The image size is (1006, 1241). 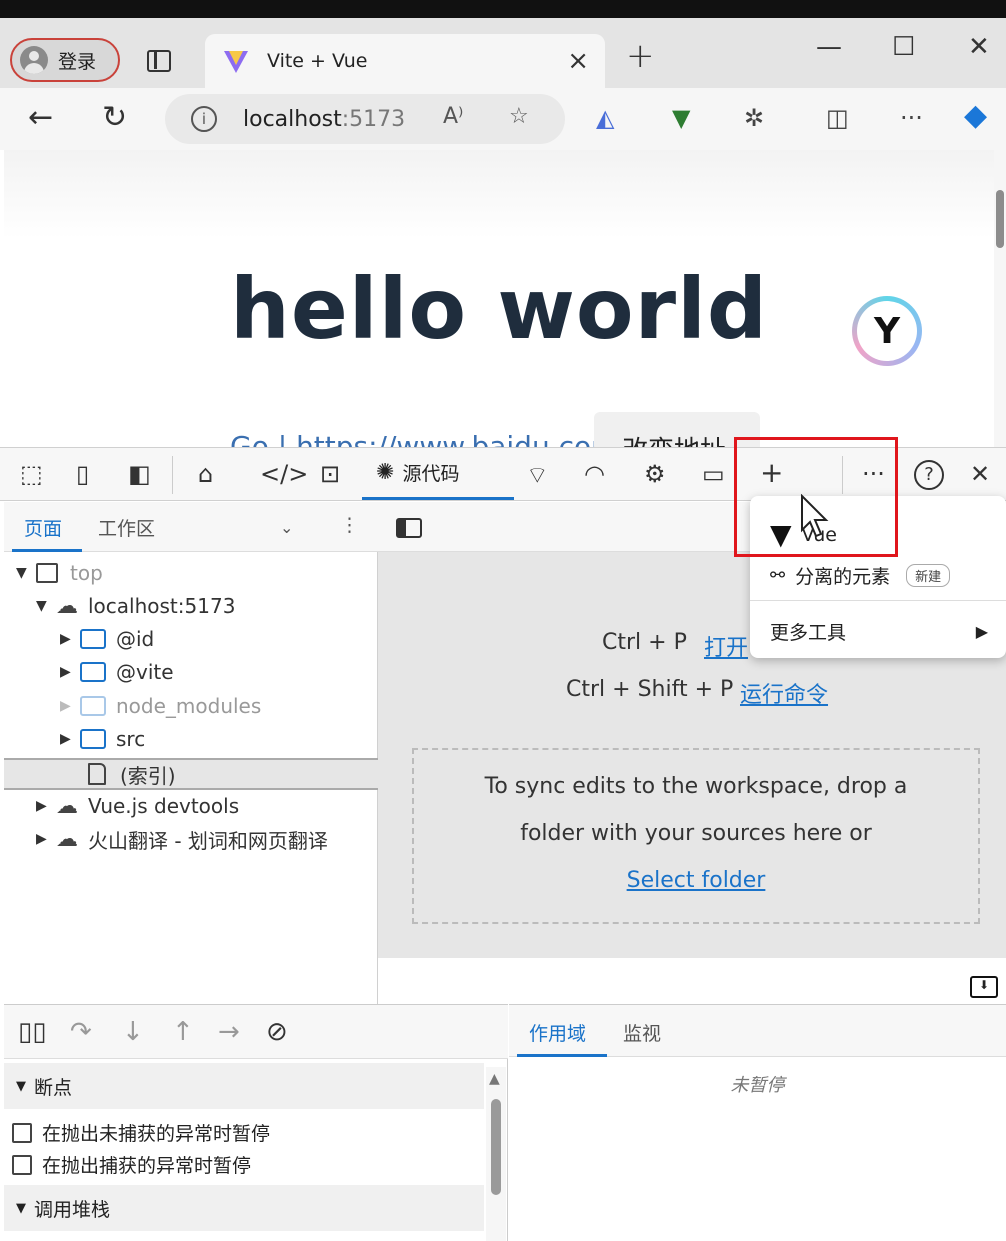 I want to click on extension-icon: ◭, so click(x=605, y=118).